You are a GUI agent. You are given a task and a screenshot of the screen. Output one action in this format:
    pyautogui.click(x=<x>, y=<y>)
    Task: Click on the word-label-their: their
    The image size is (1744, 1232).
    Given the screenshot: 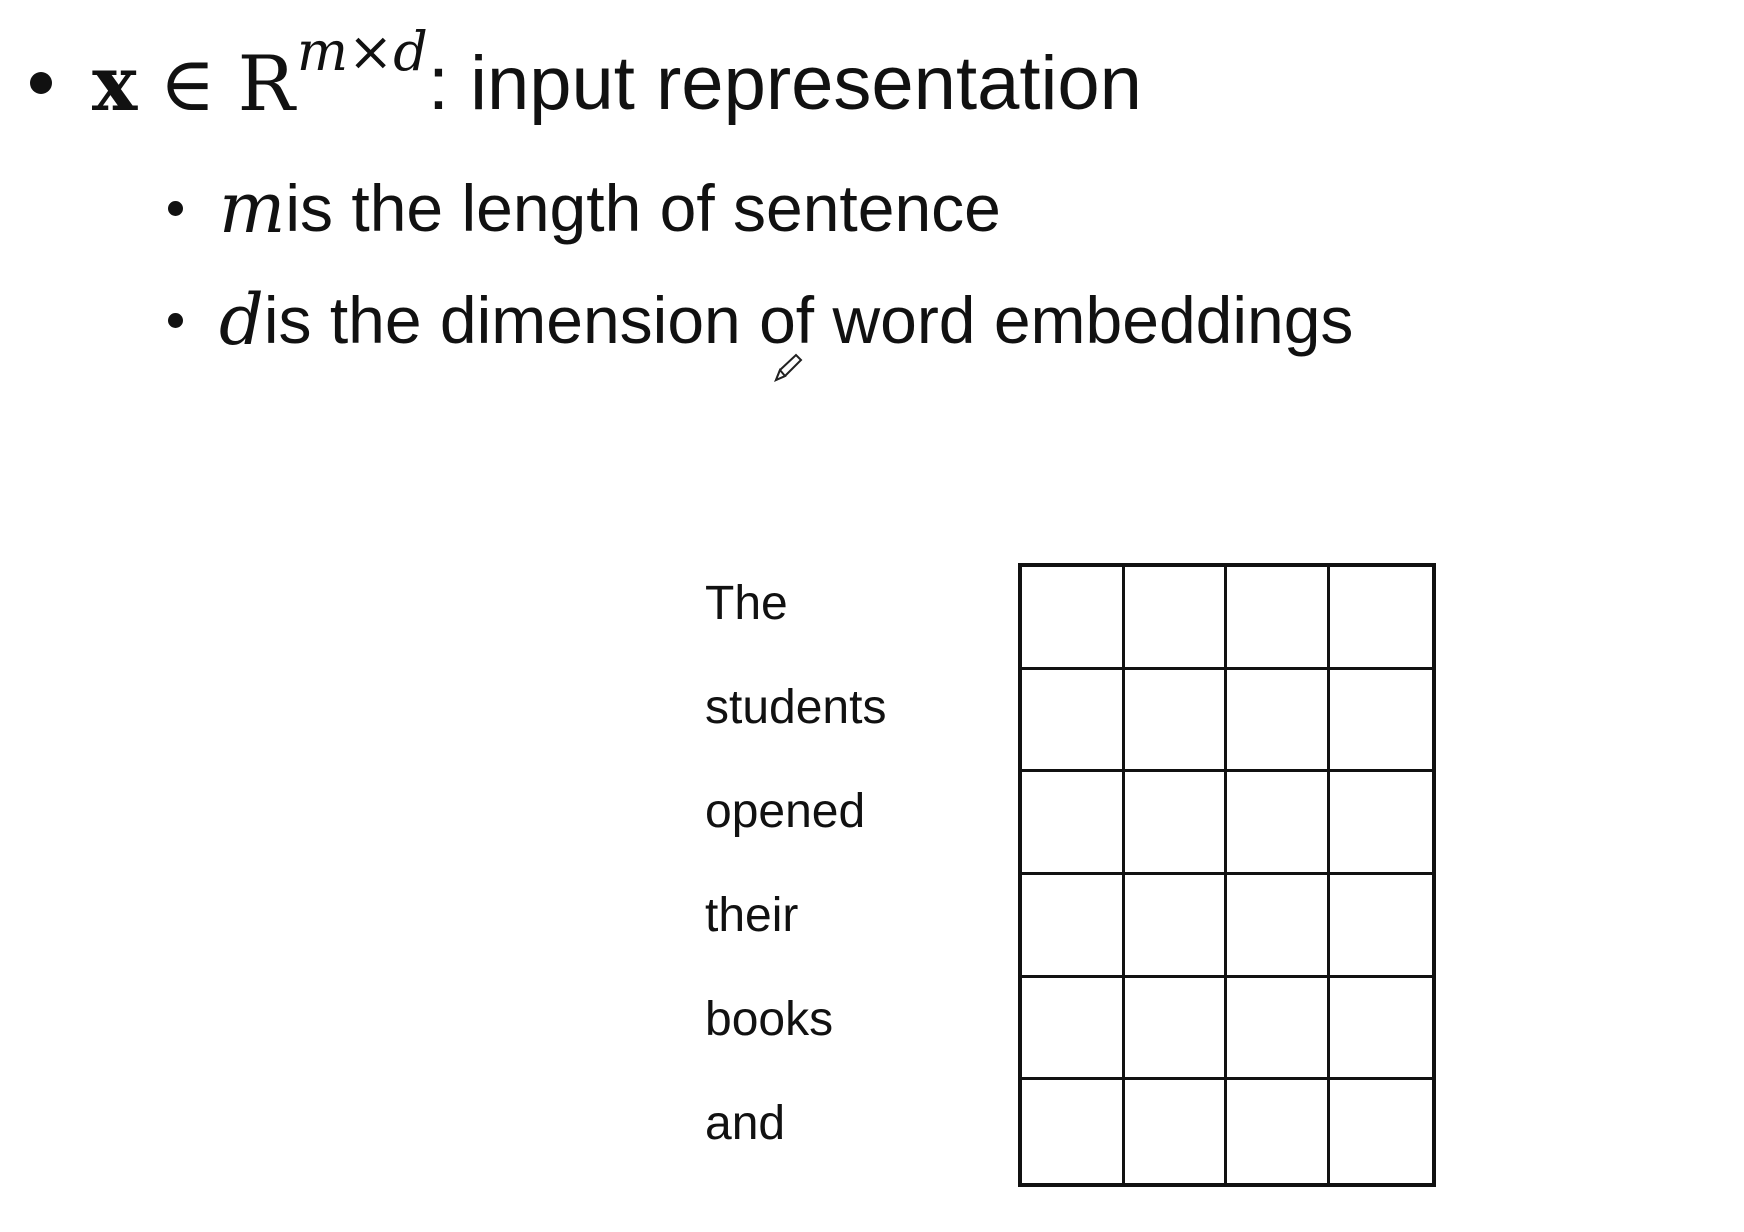 What is the action you would take?
    pyautogui.click(x=752, y=915)
    